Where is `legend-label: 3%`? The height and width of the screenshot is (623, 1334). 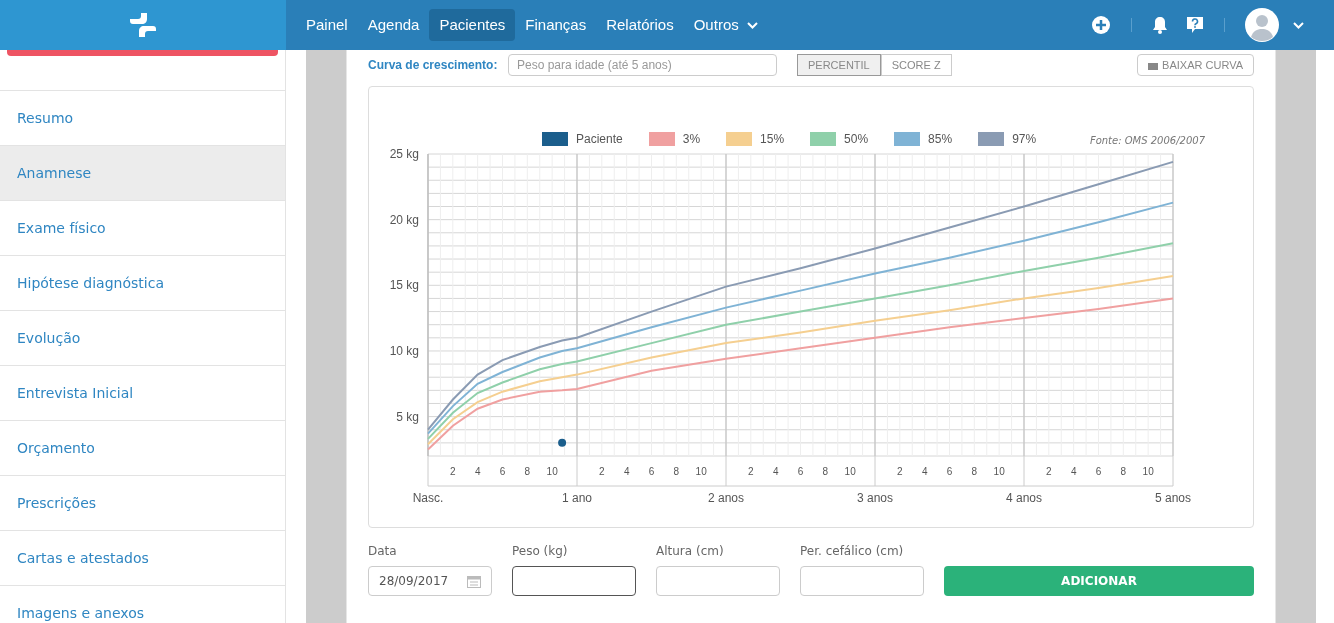
legend-label: 3% is located at coordinates (691, 139).